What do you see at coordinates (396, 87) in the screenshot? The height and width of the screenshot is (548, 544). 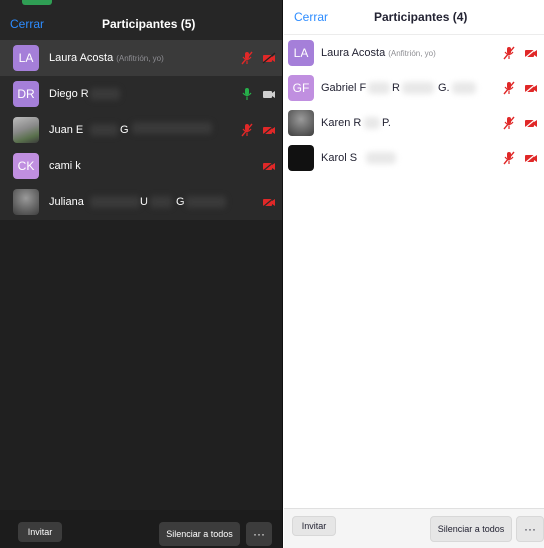 I see `participant-name-fragment: R` at bounding box center [396, 87].